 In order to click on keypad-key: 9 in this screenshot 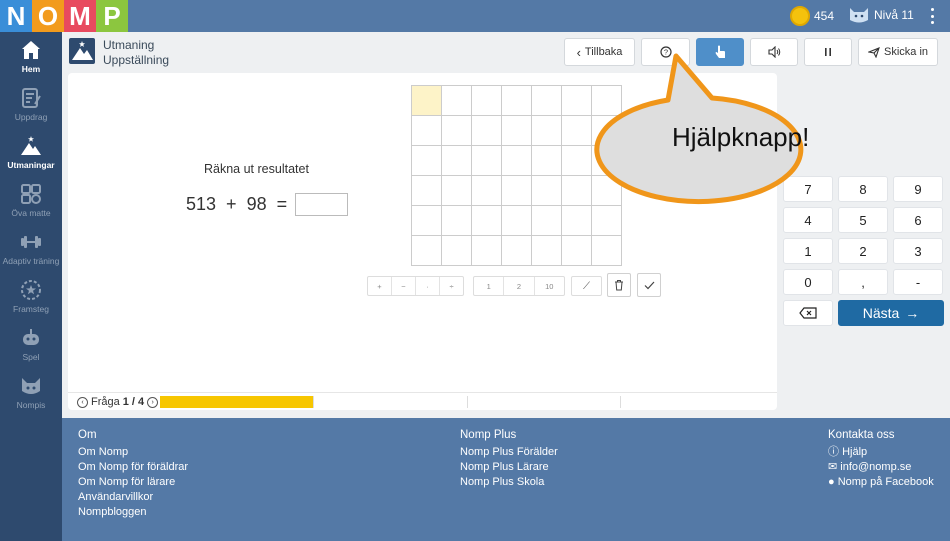, I will do `click(918, 189)`.